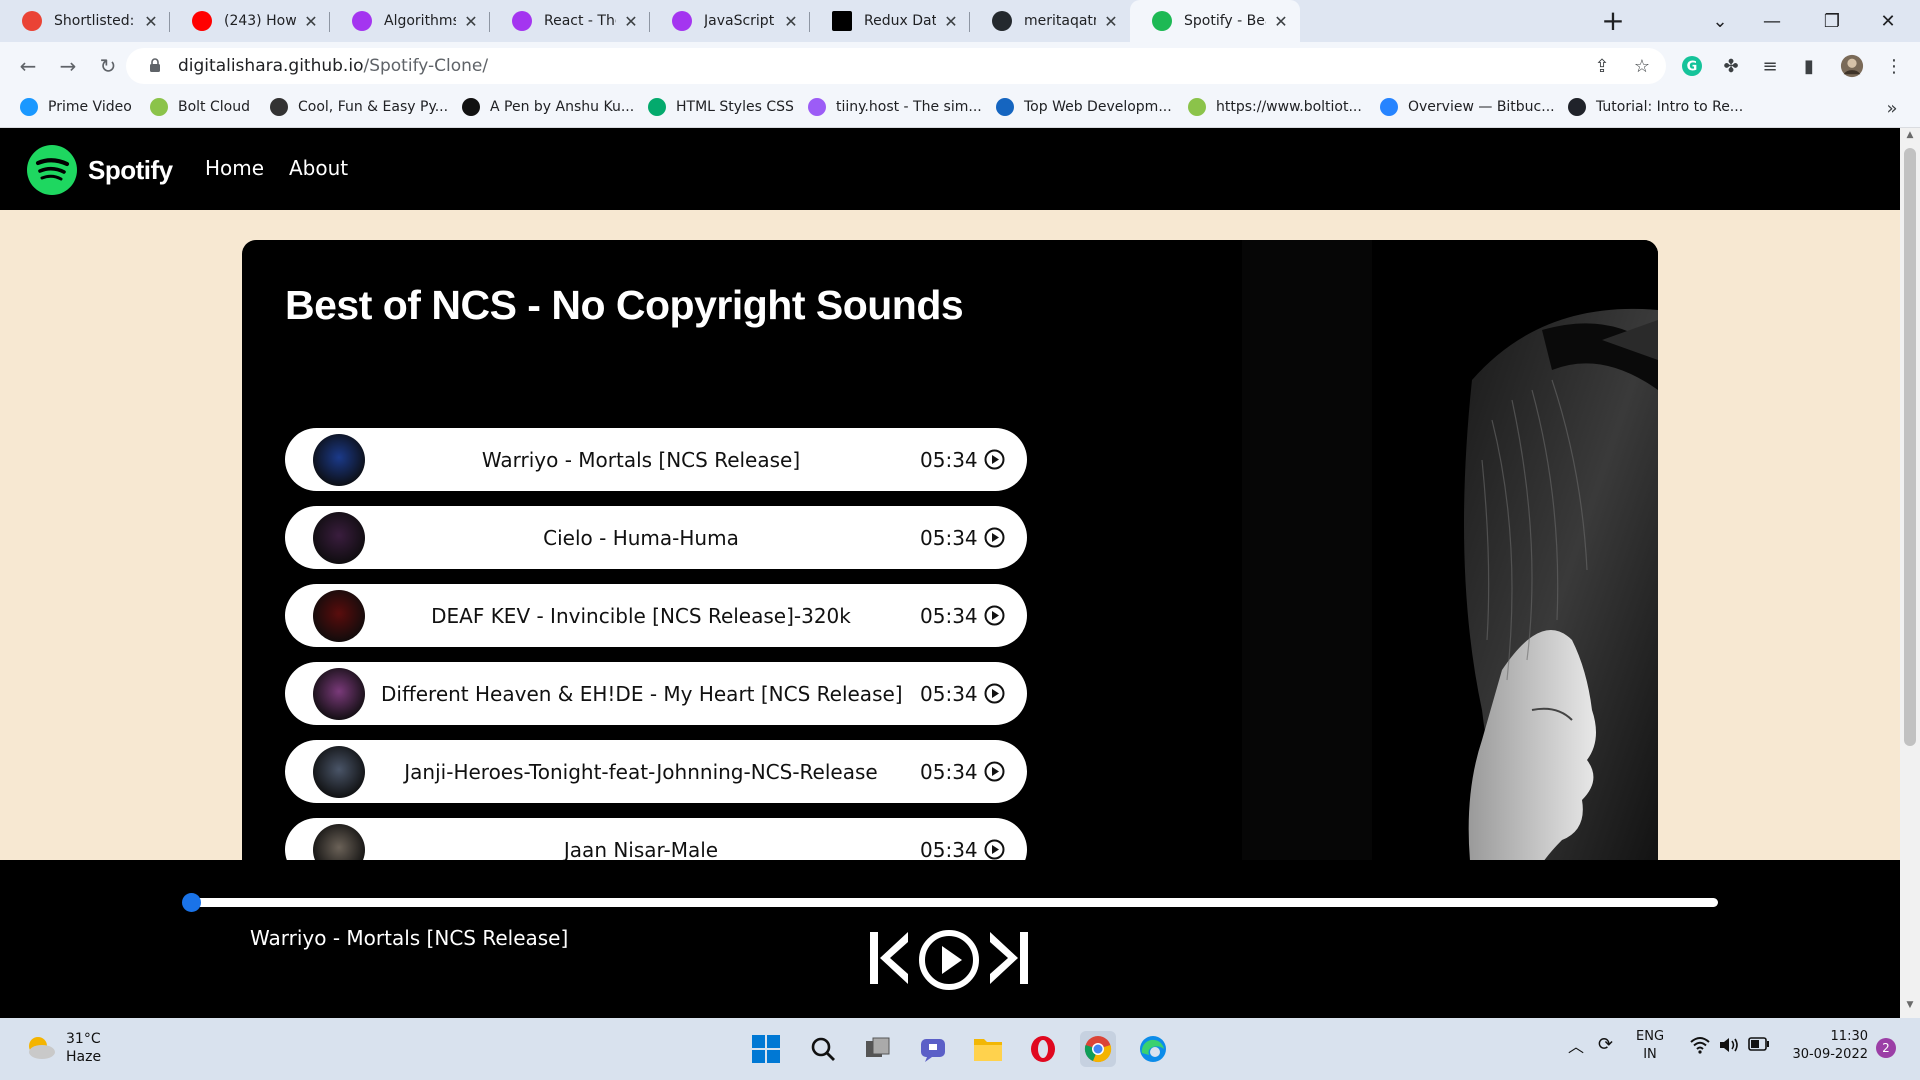 Image resolution: width=1920 pixels, height=1080 pixels. I want to click on browser-tab: meritaqatmerafai ✕, so click(1050, 21).